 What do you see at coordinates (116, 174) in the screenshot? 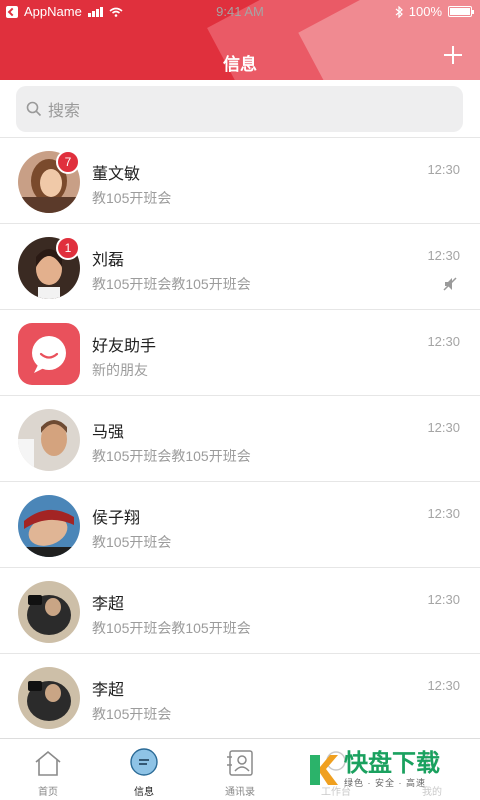
I see `contact-name: 董文敏` at bounding box center [116, 174].